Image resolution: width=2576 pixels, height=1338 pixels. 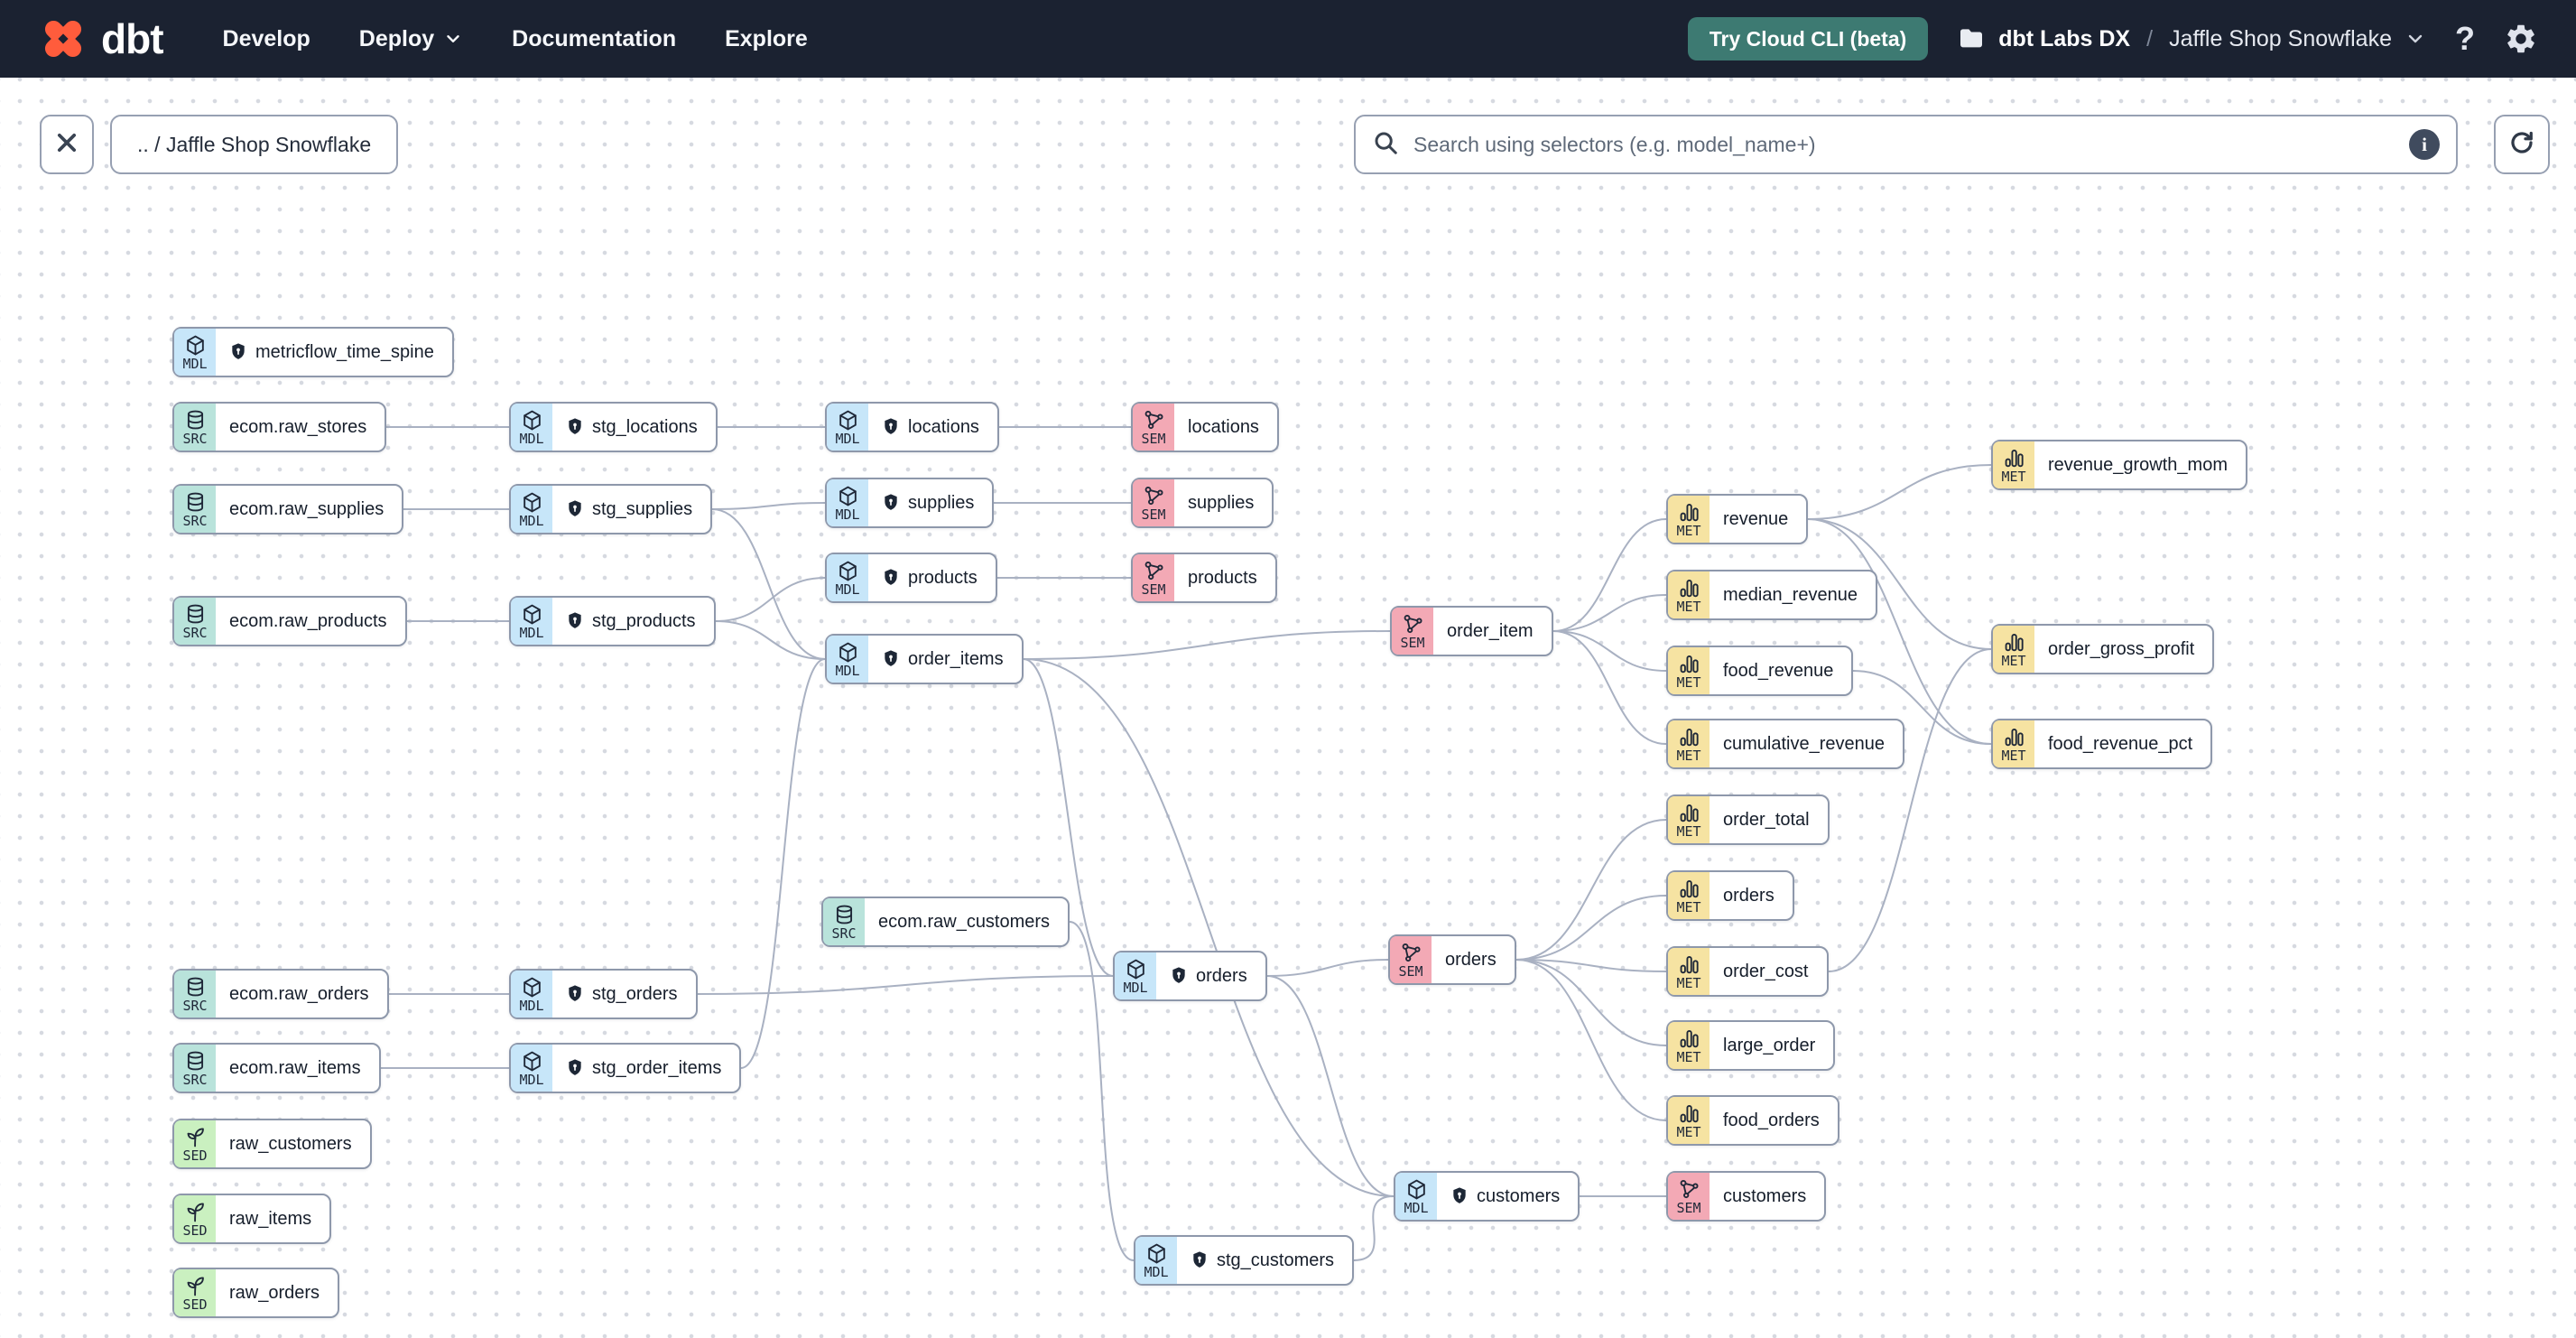 What do you see at coordinates (1972, 38) in the screenshot?
I see `folder-icon` at bounding box center [1972, 38].